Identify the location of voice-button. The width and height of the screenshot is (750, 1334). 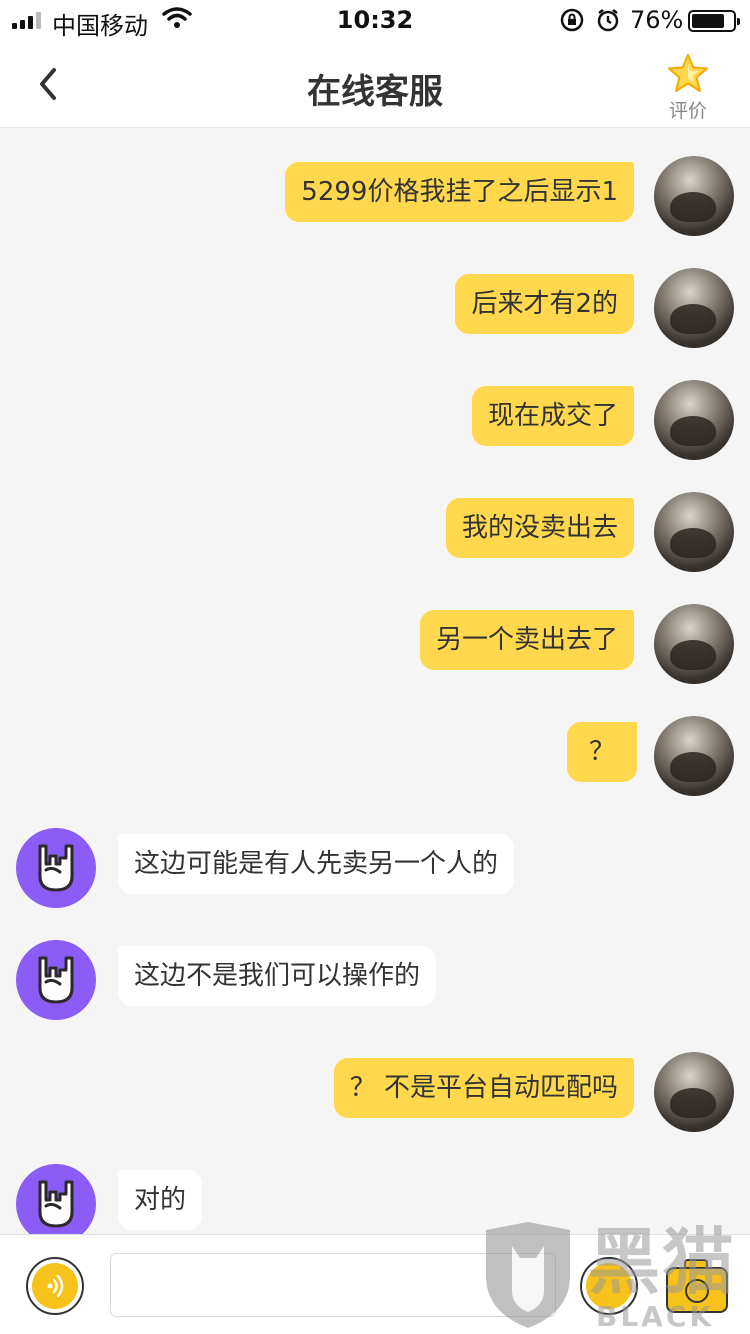
(55, 1286).